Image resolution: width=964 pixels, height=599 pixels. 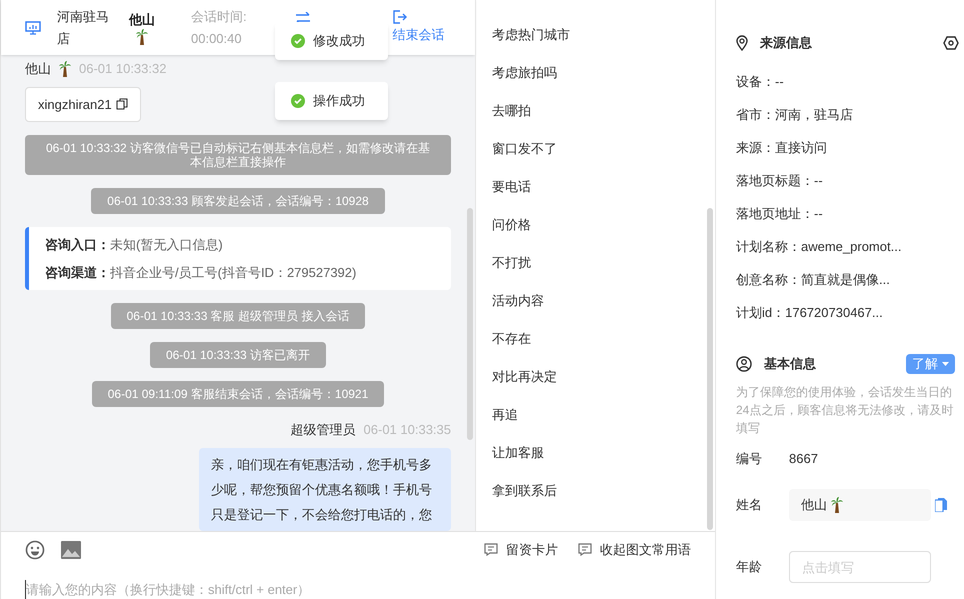 What do you see at coordinates (803, 459) in the screenshot?
I see `field-value: 8667` at bounding box center [803, 459].